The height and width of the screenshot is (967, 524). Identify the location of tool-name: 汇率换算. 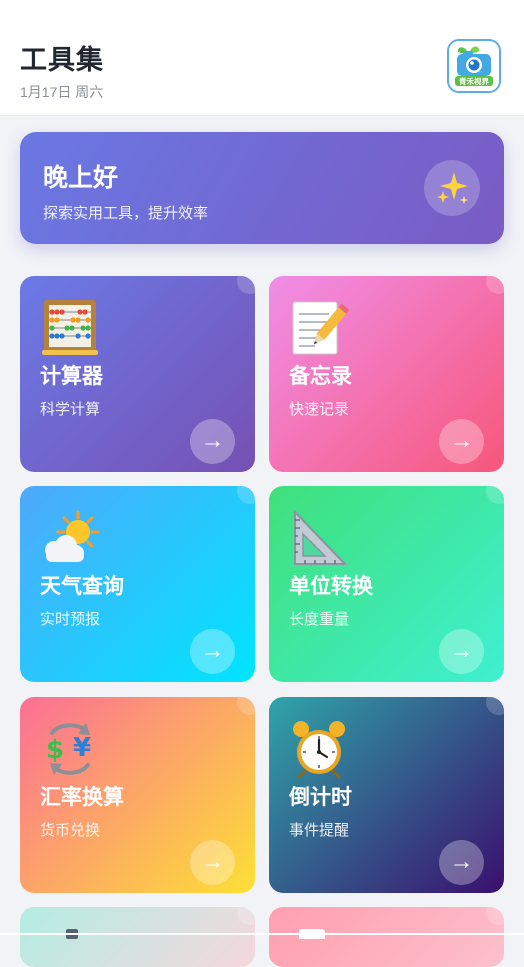
(82, 797).